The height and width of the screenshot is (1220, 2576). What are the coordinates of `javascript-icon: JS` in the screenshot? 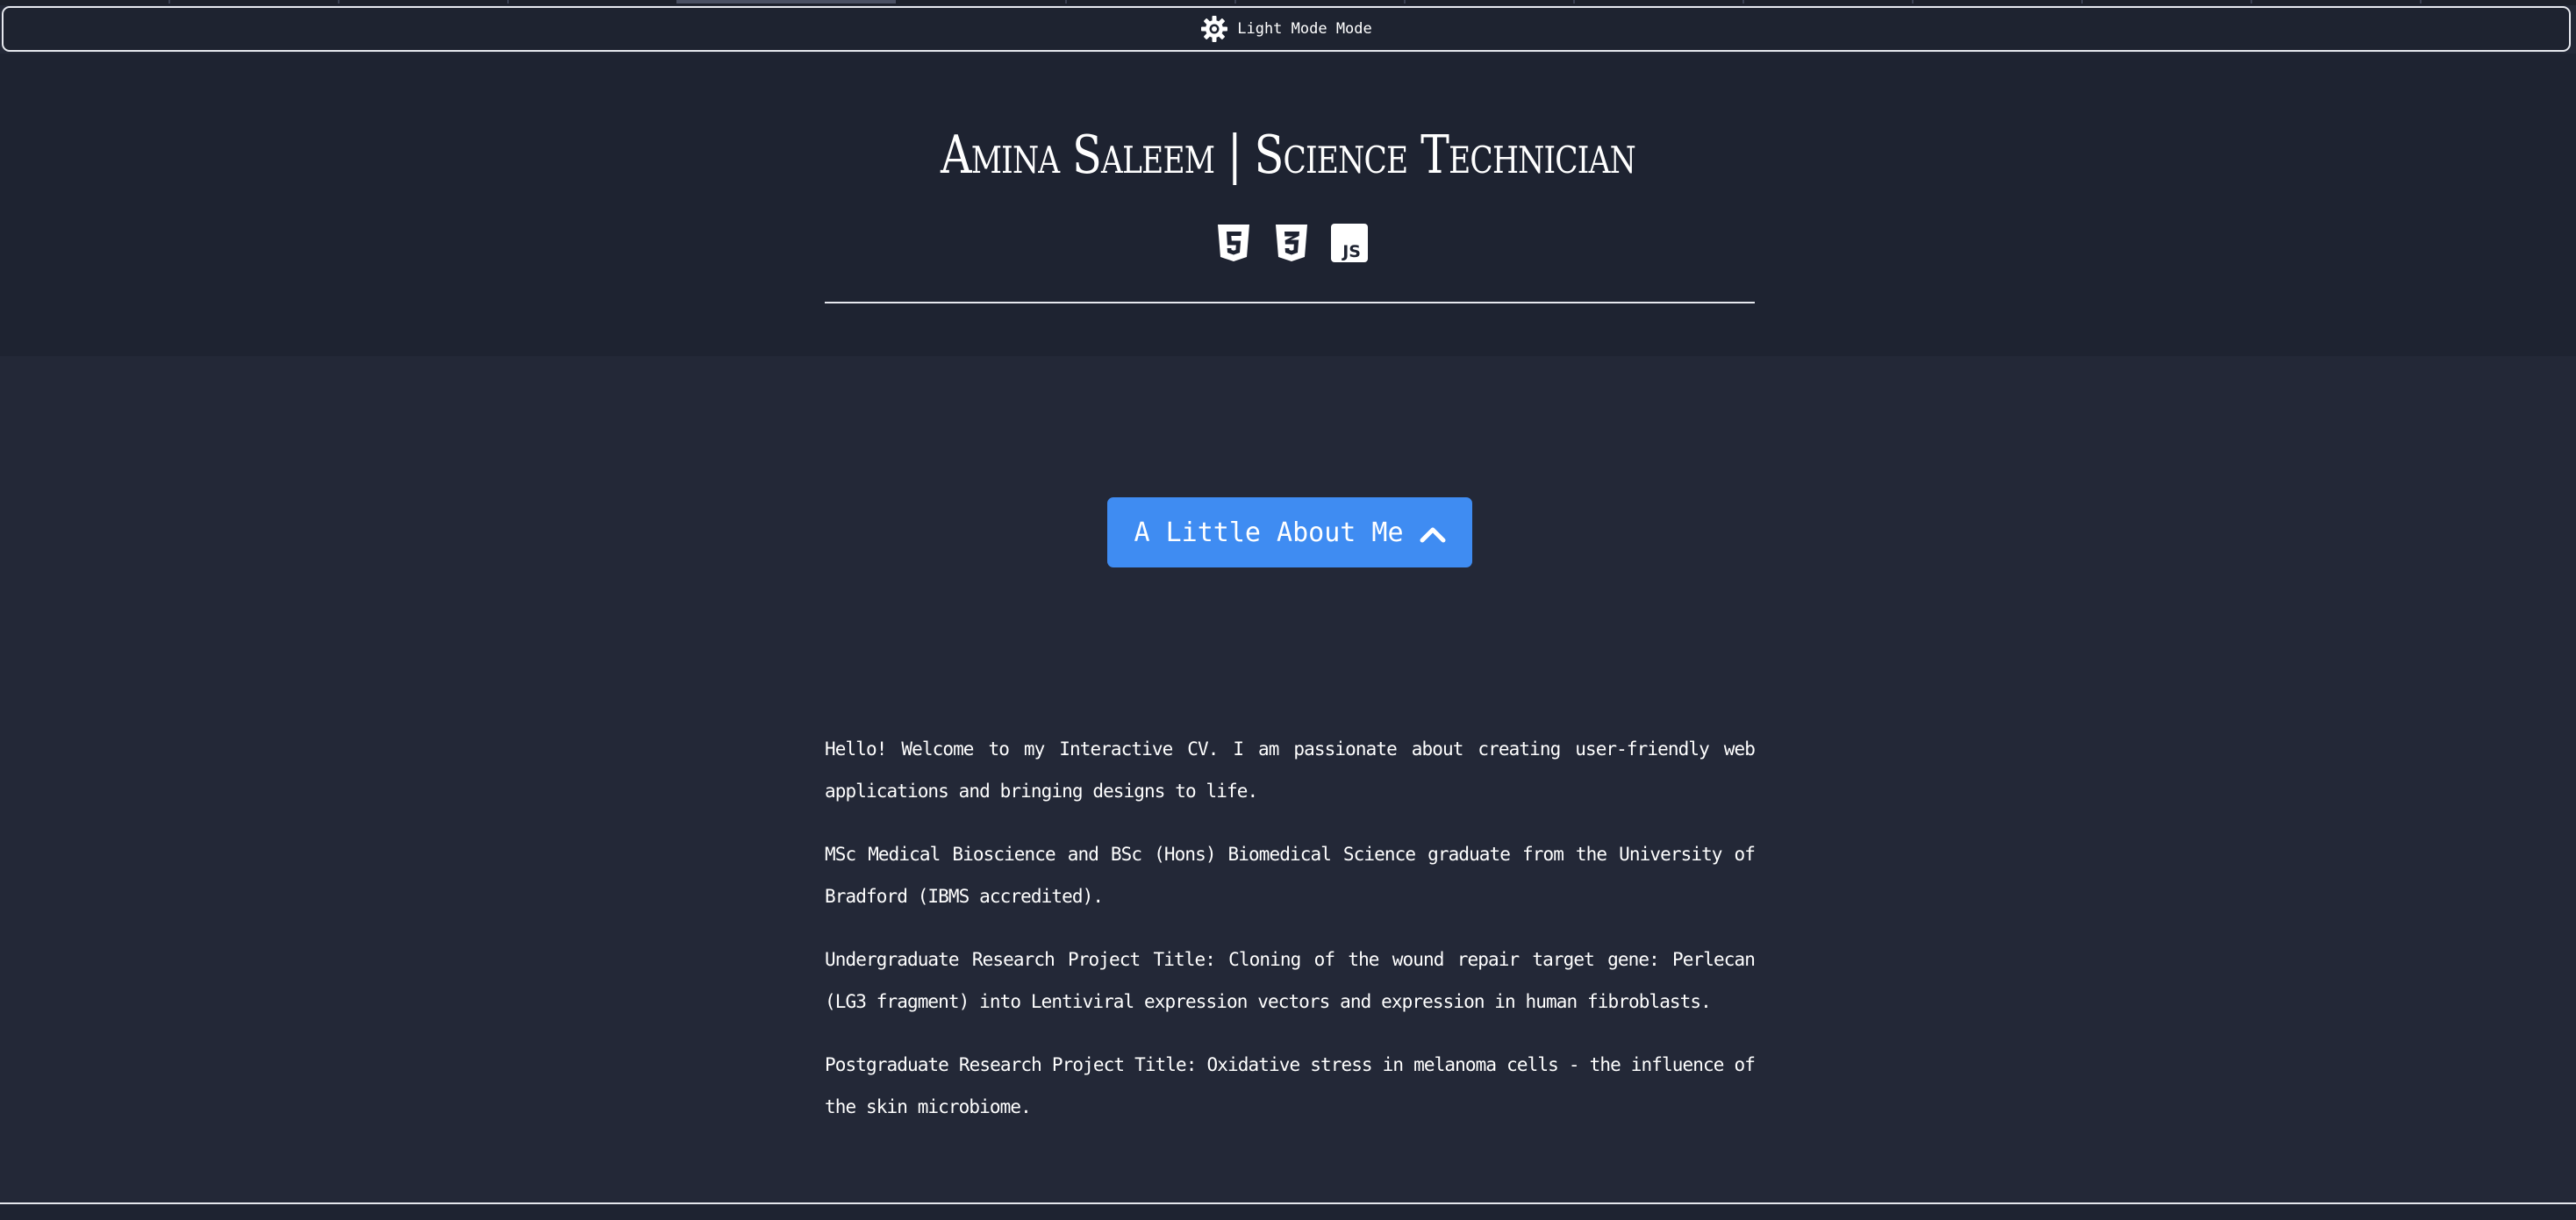 It's located at (1349, 243).